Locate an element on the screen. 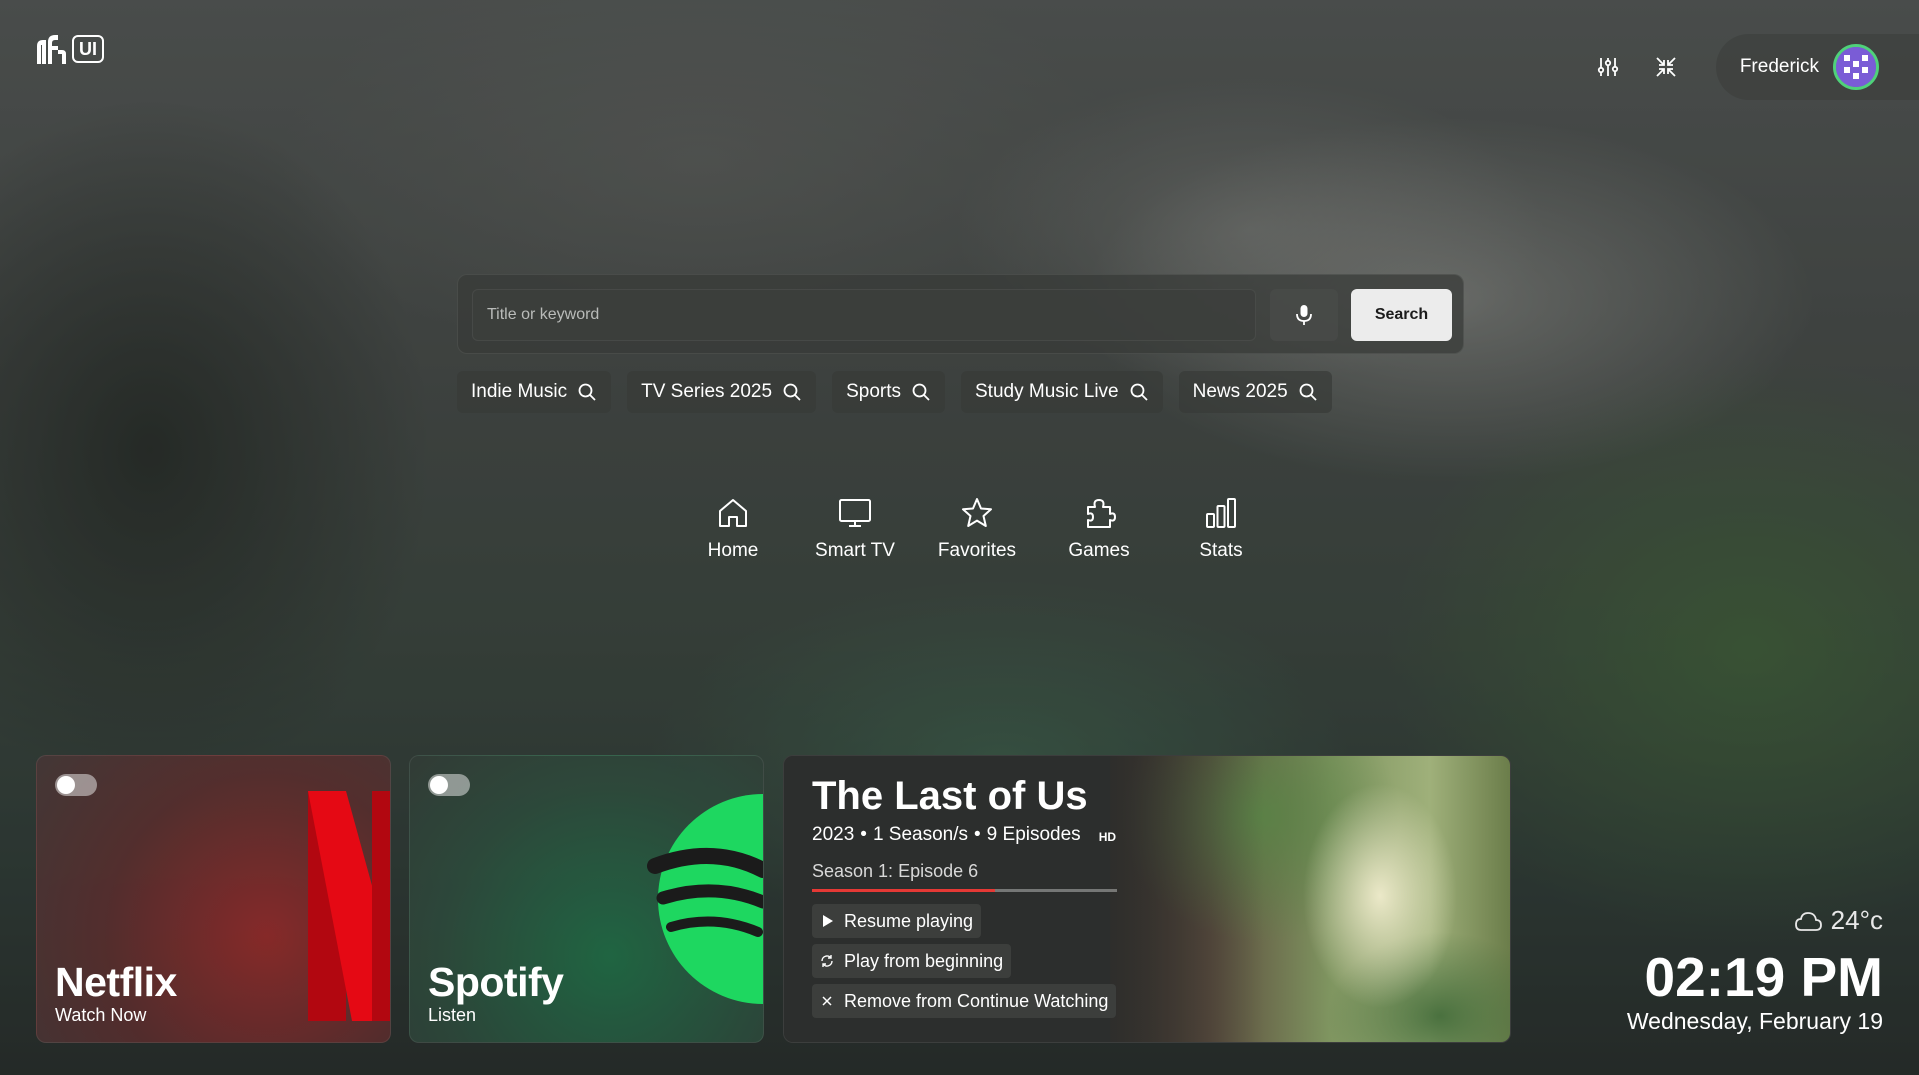  app-title: Netflix is located at coordinates (116, 982).